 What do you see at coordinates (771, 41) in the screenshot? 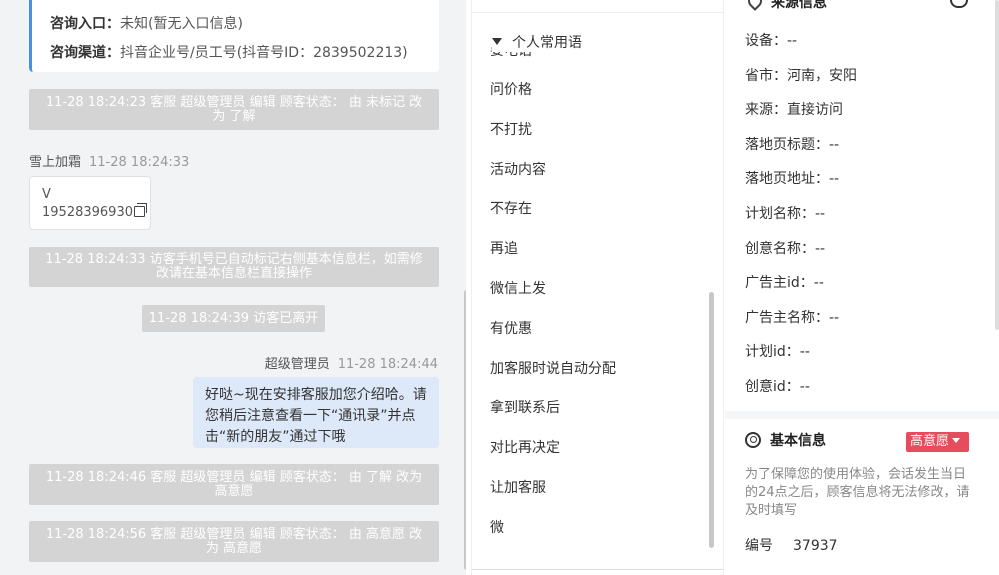
I see `source-field: 设备：--` at bounding box center [771, 41].